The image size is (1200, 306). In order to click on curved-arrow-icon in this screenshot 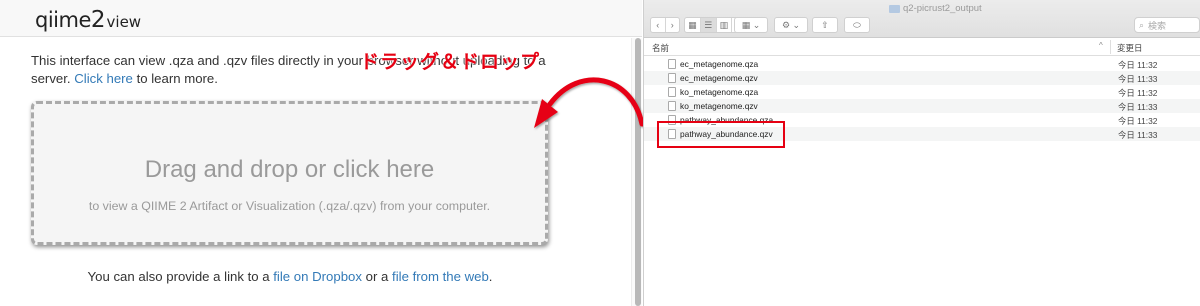, I will do `click(589, 102)`.